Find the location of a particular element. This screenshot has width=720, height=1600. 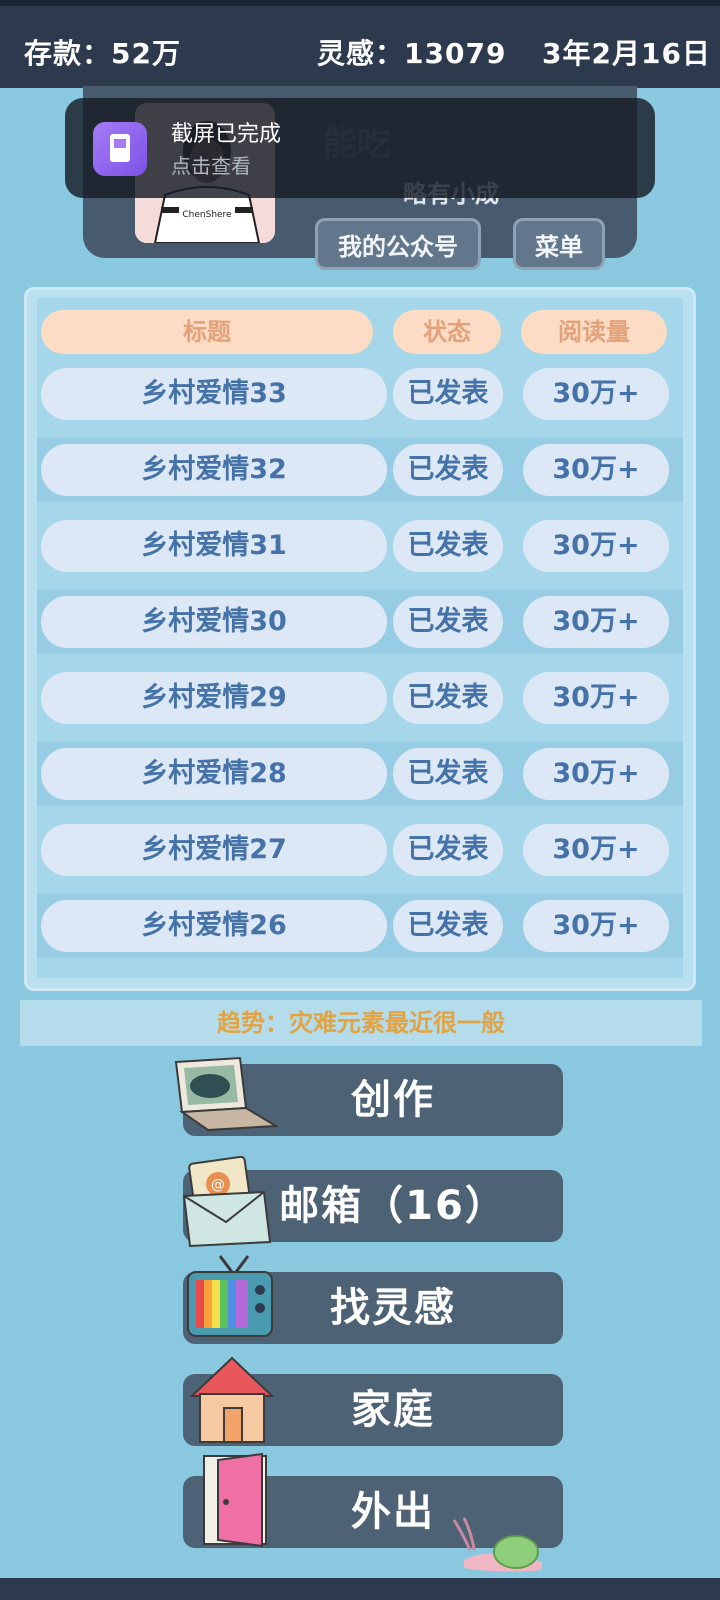

article-title: 乡村爱情29 is located at coordinates (214, 698).